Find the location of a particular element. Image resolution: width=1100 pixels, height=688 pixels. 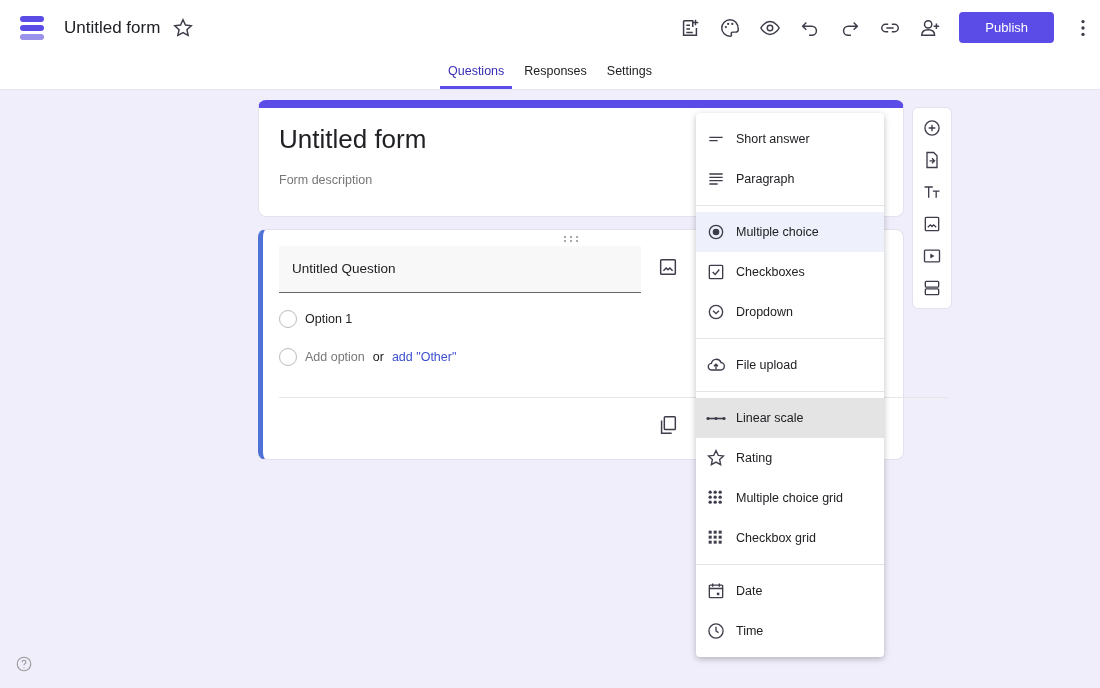

publish-button: Publish is located at coordinates (1006, 27).